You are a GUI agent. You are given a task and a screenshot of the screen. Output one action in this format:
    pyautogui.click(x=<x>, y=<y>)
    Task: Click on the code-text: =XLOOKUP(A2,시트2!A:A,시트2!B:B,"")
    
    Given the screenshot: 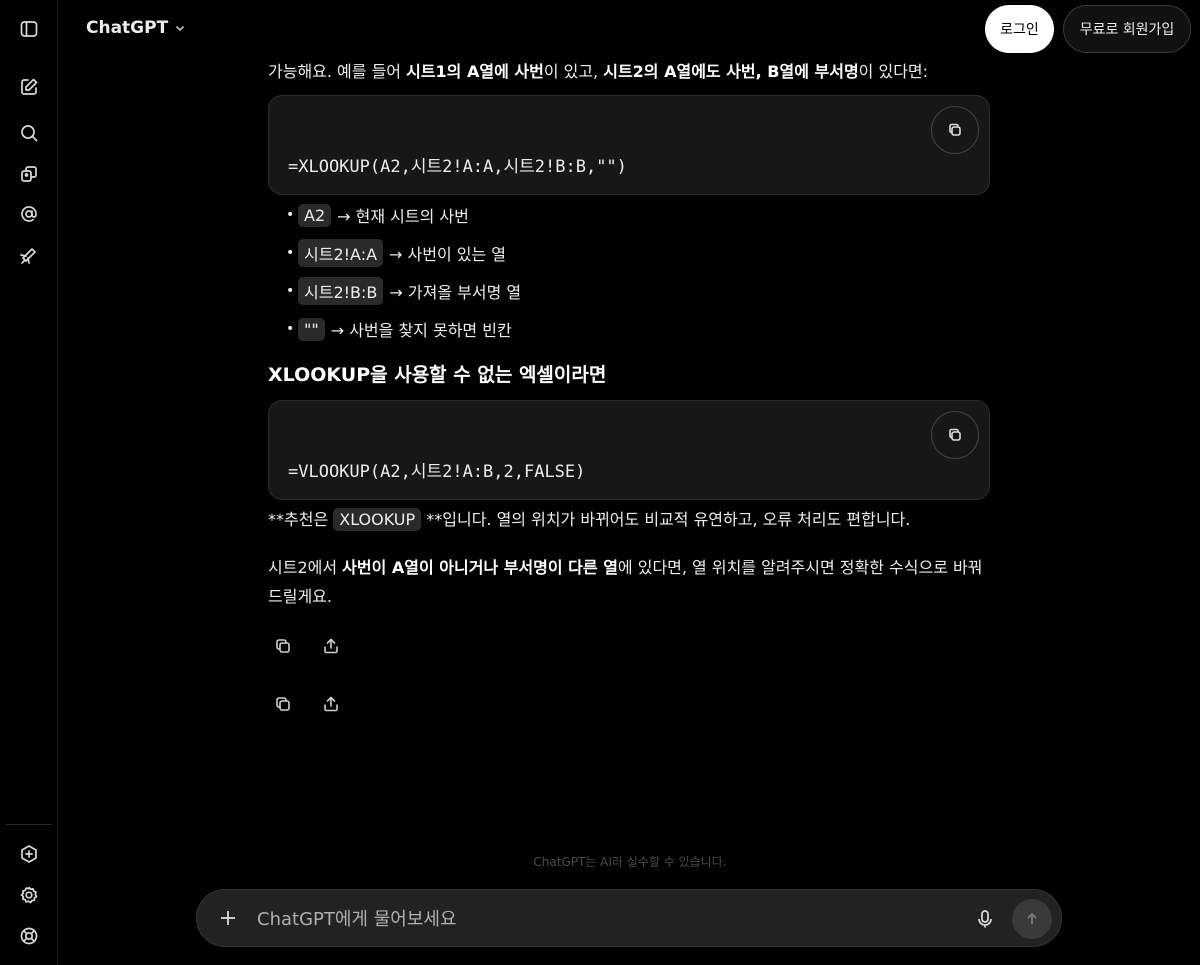 What is the action you would take?
    pyautogui.click(x=457, y=167)
    